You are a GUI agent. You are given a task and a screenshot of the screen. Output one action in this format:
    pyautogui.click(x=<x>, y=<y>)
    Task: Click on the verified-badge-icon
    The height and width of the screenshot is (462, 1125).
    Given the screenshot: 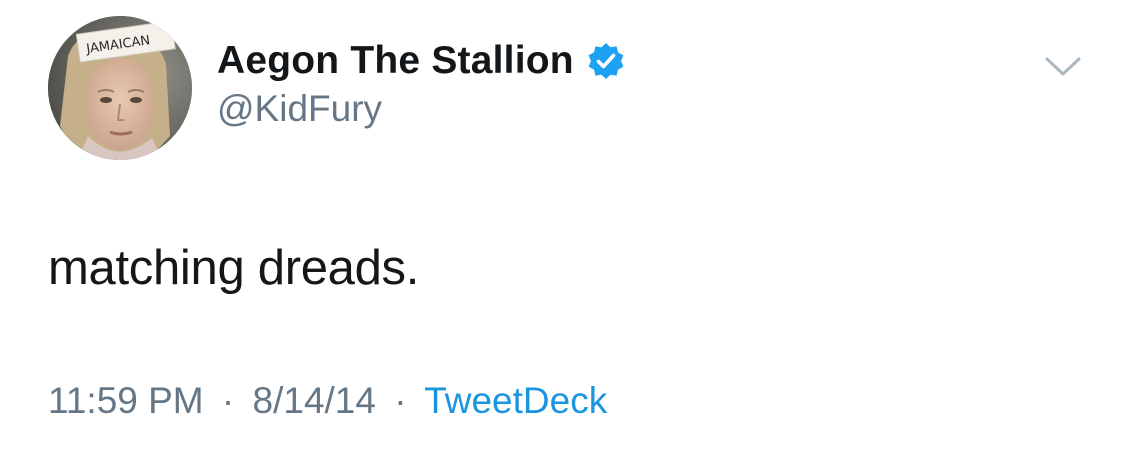 What is the action you would take?
    pyautogui.click(x=606, y=61)
    